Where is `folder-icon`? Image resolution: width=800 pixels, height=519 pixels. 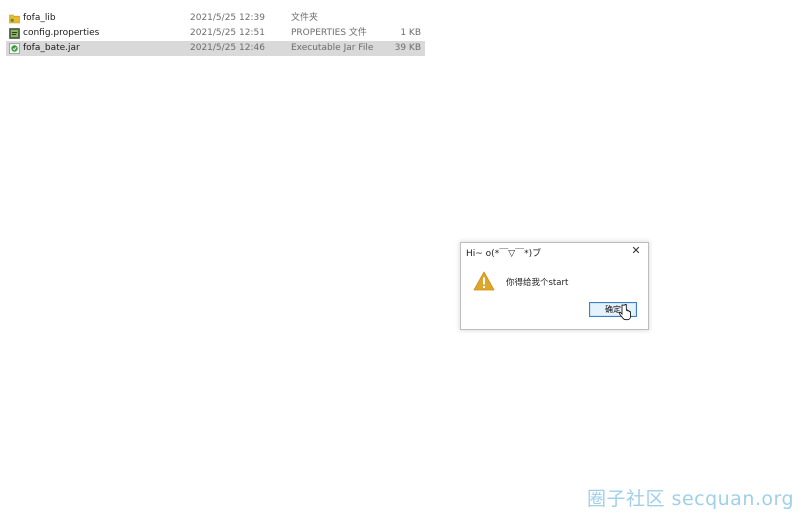 folder-icon is located at coordinates (14, 18).